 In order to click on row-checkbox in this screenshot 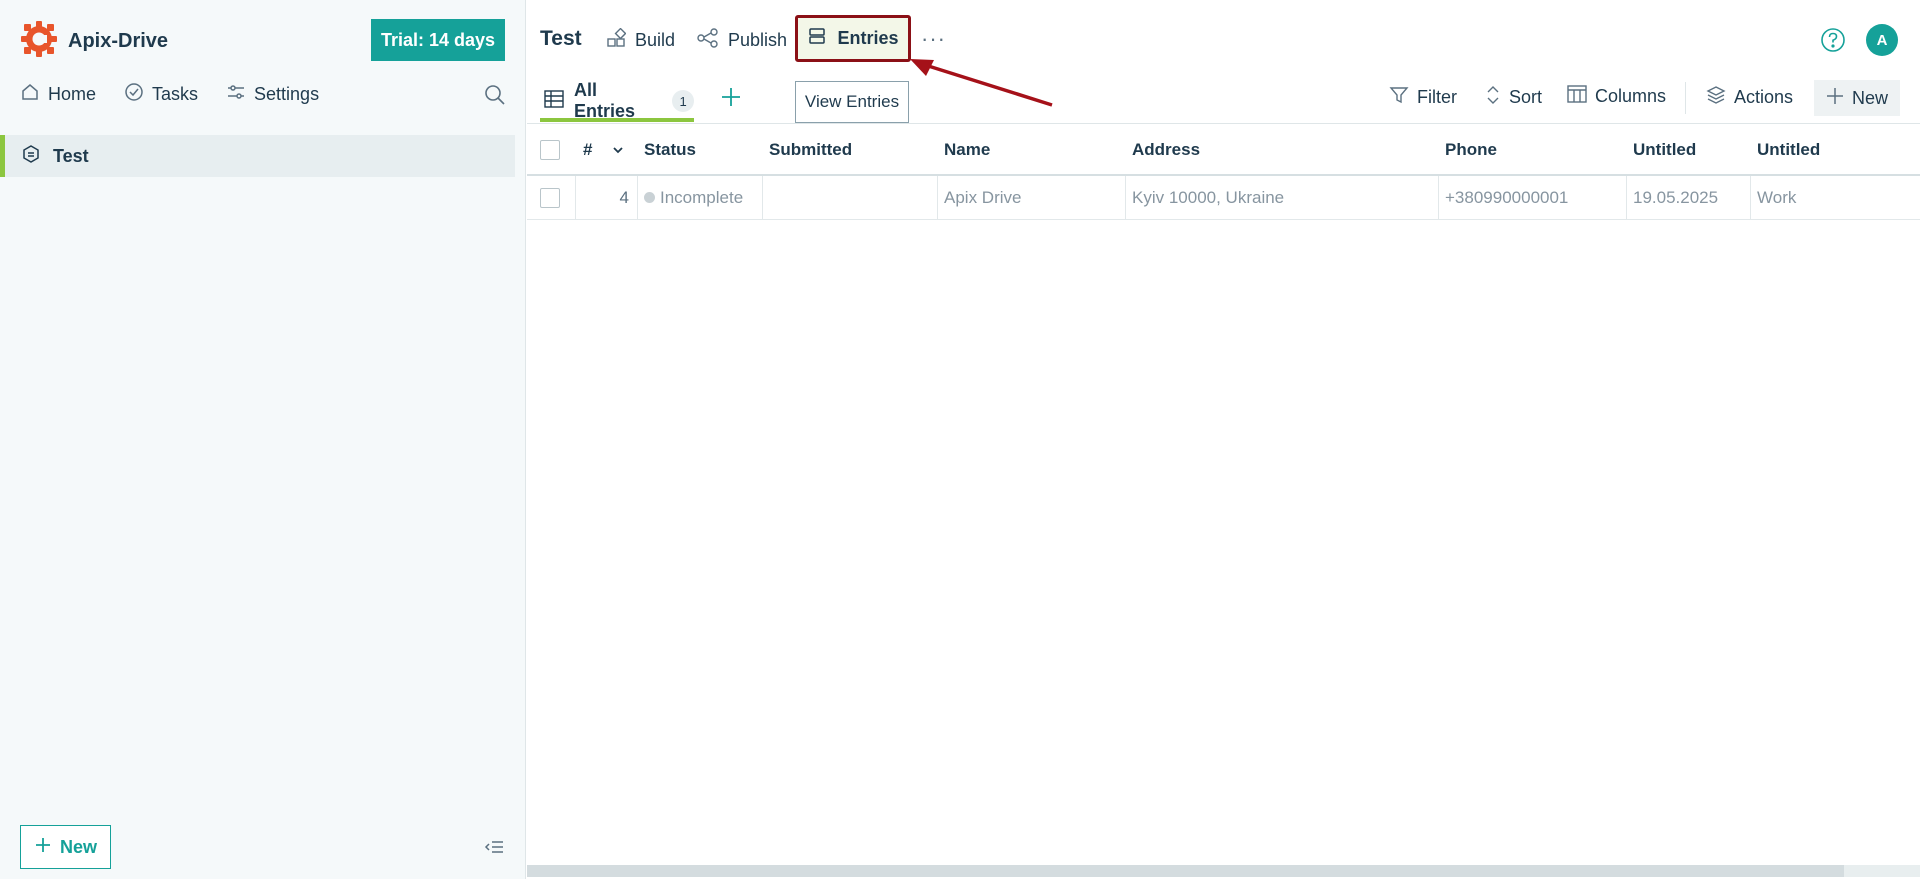, I will do `click(550, 197)`.